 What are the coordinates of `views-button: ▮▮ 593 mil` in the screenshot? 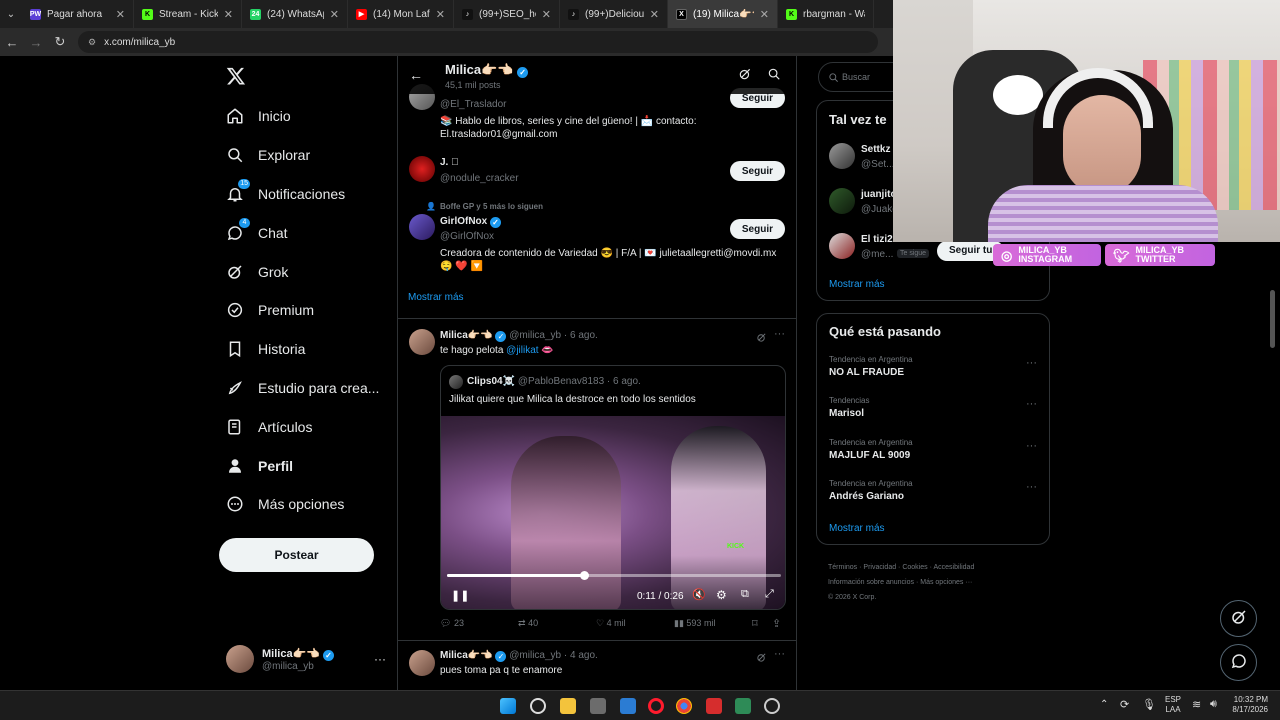 It's located at (694, 623).